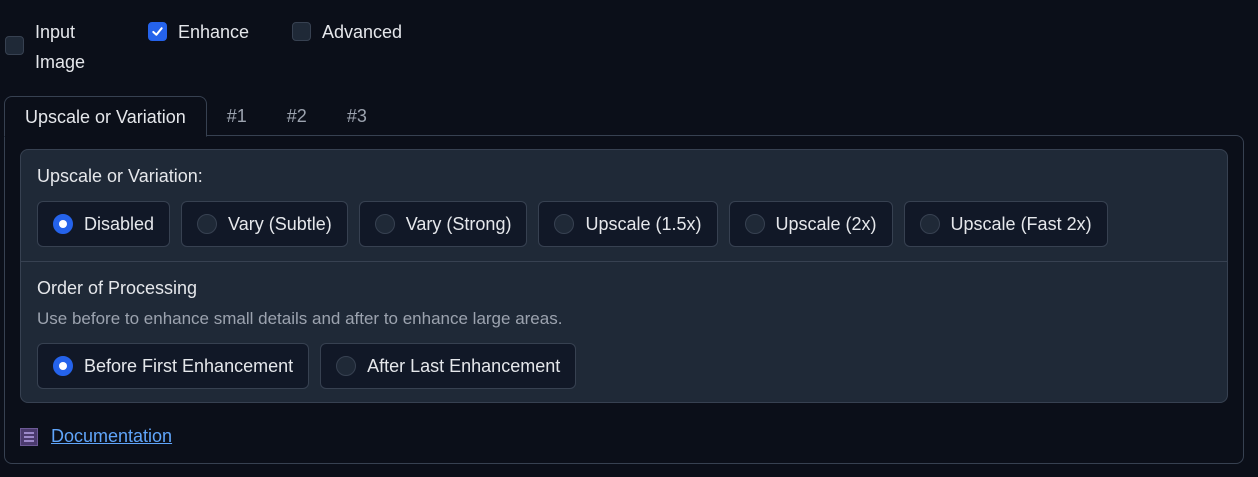  I want to click on checkmark-icon, so click(157, 31).